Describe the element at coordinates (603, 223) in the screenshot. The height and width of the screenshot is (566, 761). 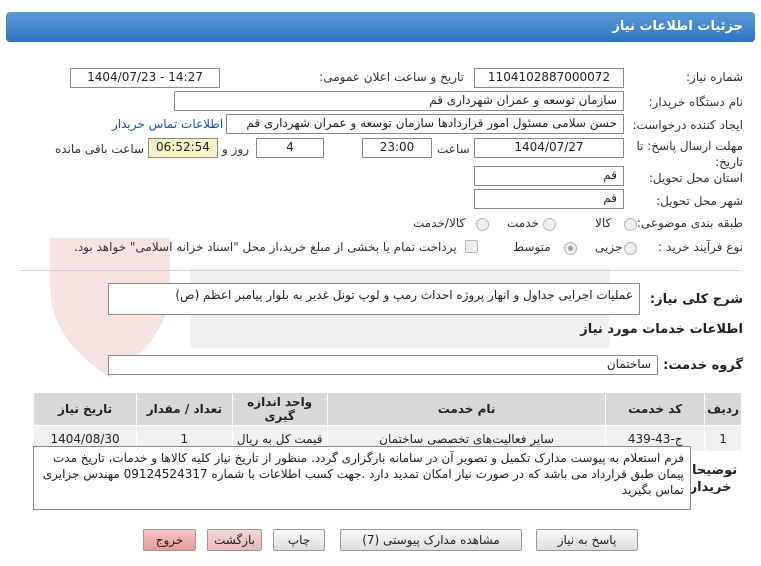
I see `category-option-goods: کالا` at that location.